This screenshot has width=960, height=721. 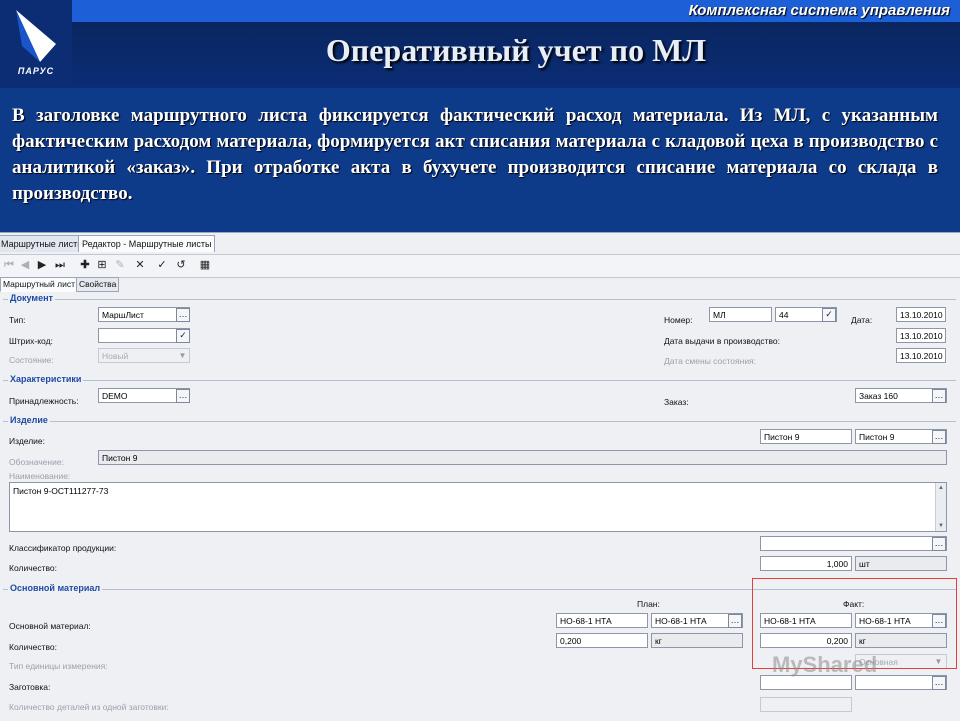 I want to click on first-icon: ⏮, so click(x=9, y=265).